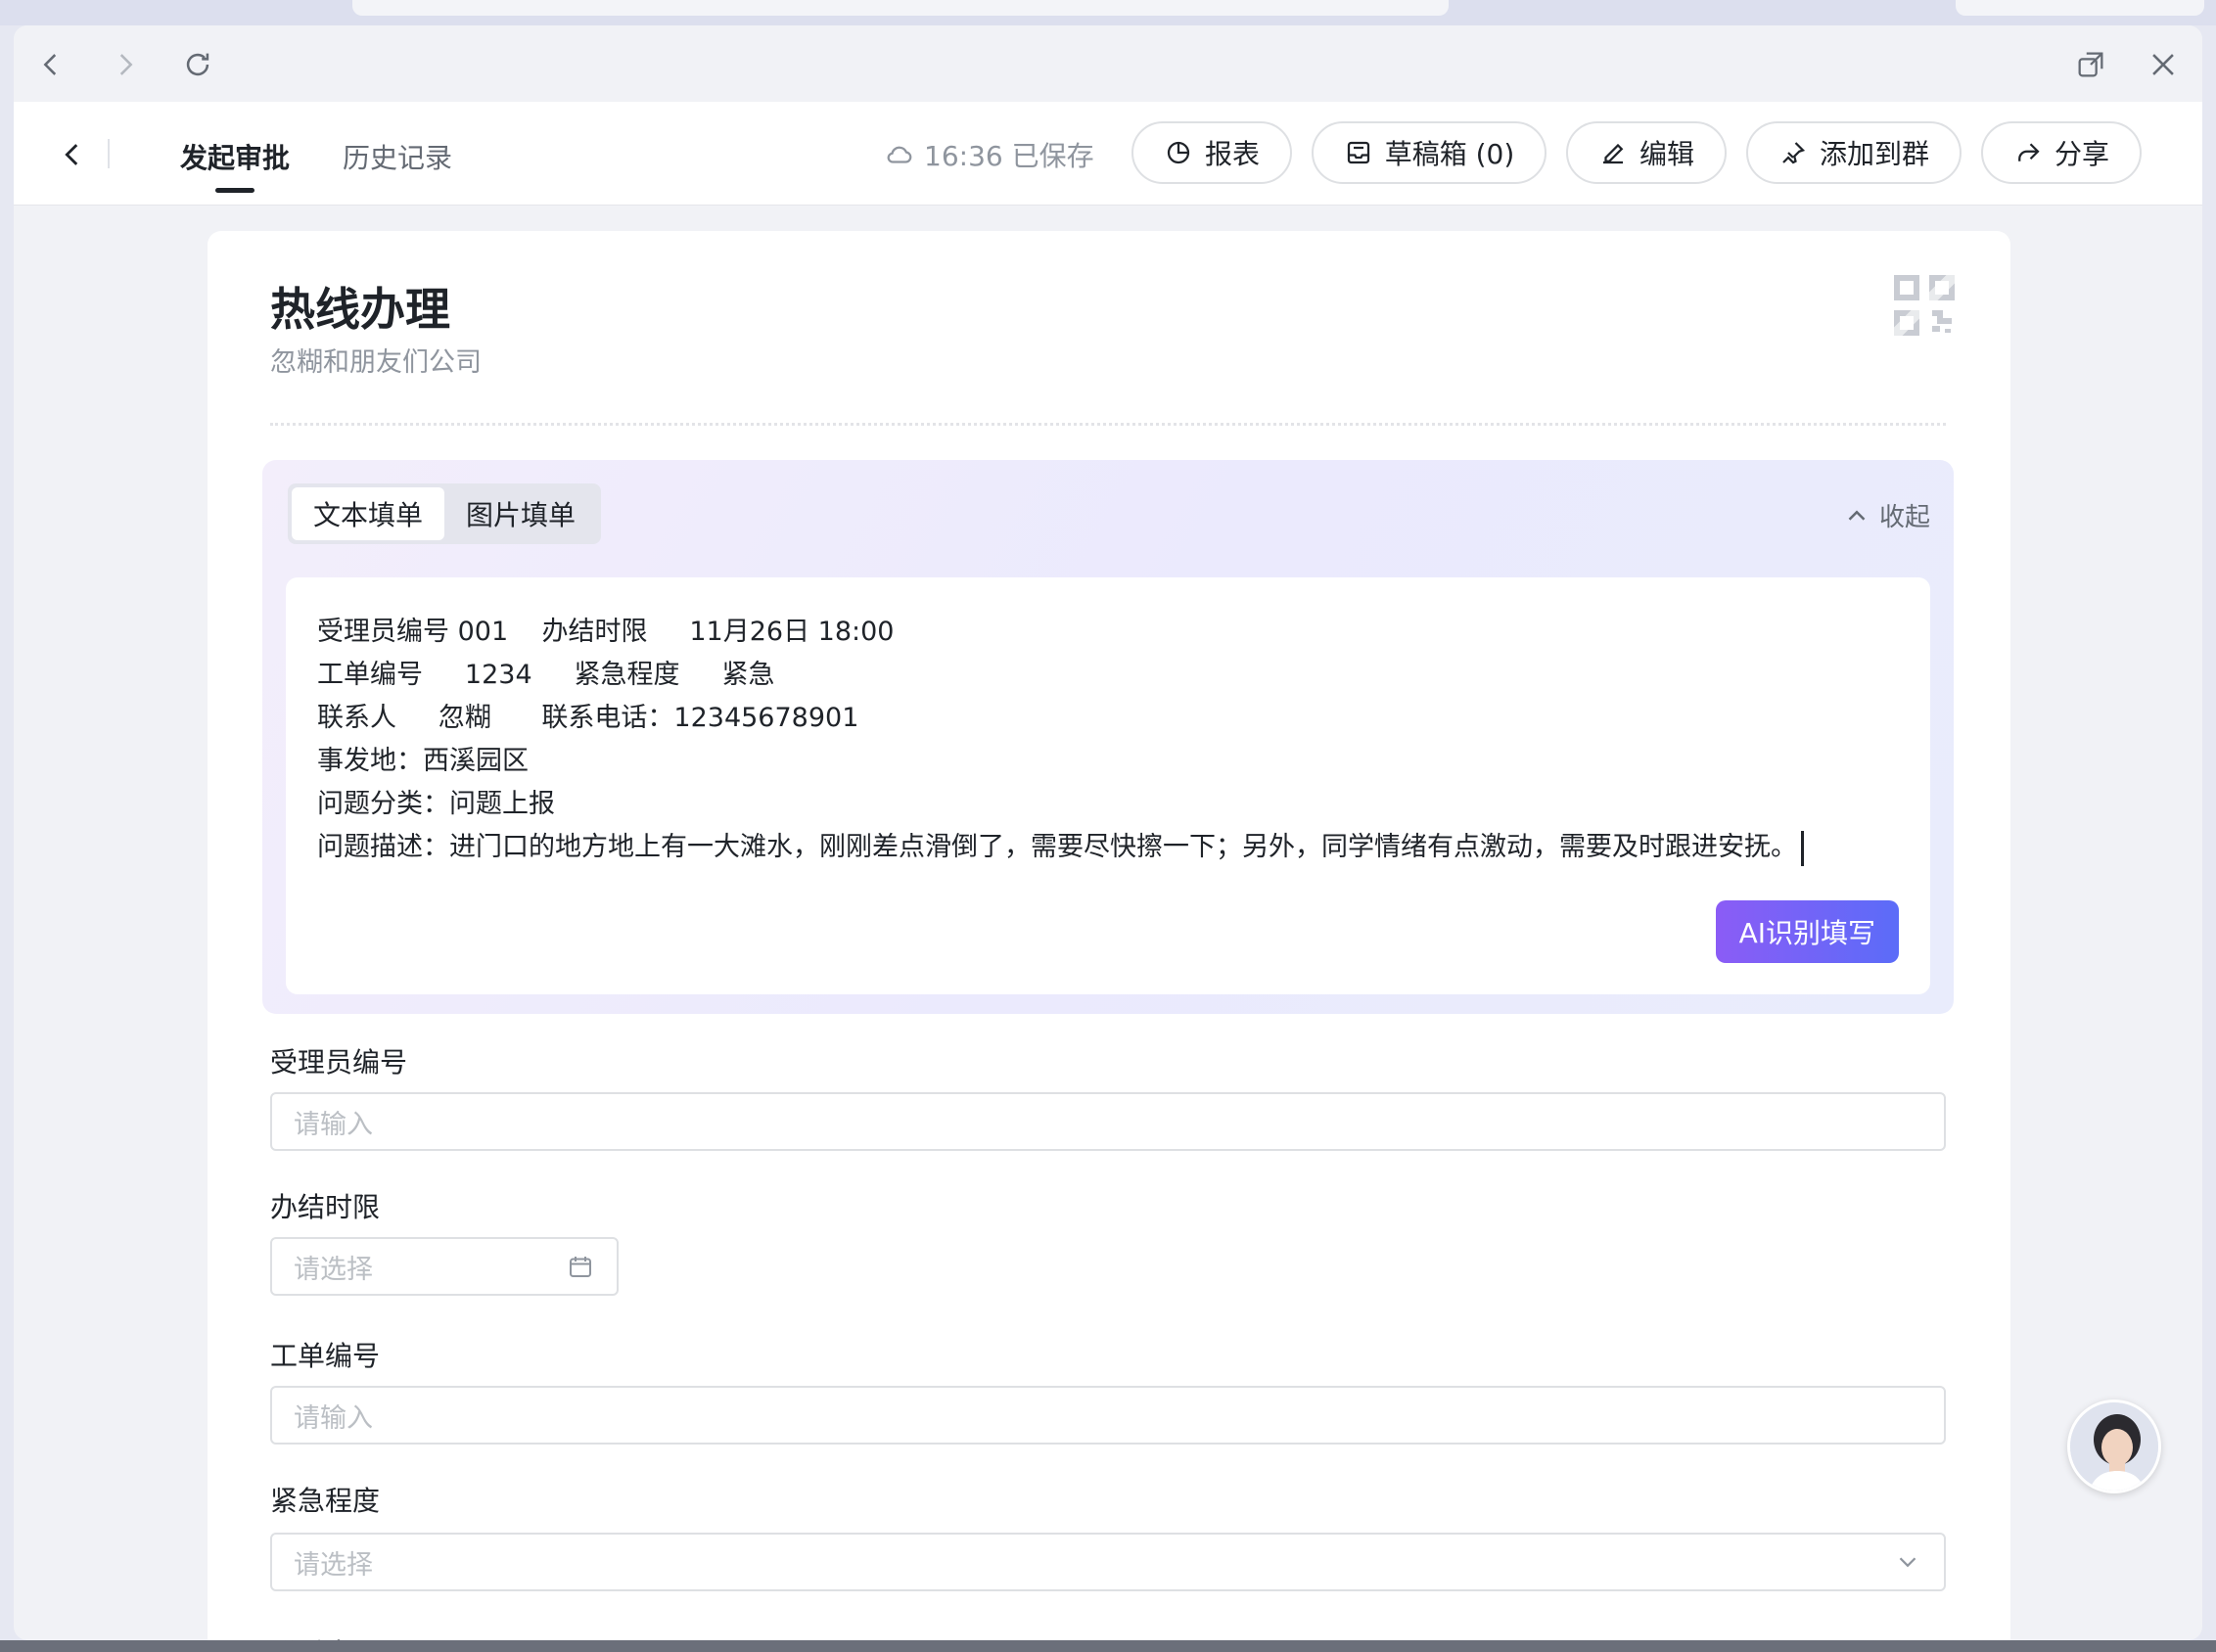 The image size is (2216, 1652). Describe the element at coordinates (1232, 154) in the screenshot. I see `report-label: 报表` at that location.